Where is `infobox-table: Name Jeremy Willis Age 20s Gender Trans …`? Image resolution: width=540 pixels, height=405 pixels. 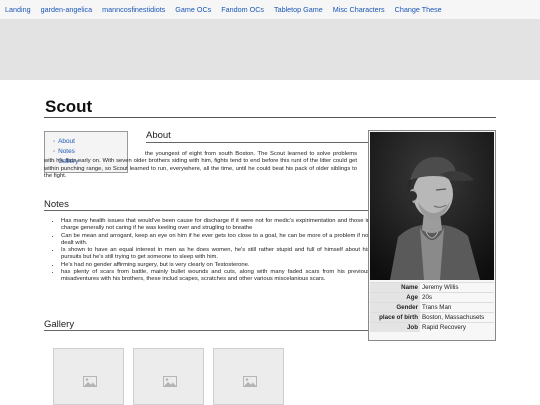
infobox-table: Name Jeremy Willis Age 20s Gender Trans … is located at coordinates (432, 307).